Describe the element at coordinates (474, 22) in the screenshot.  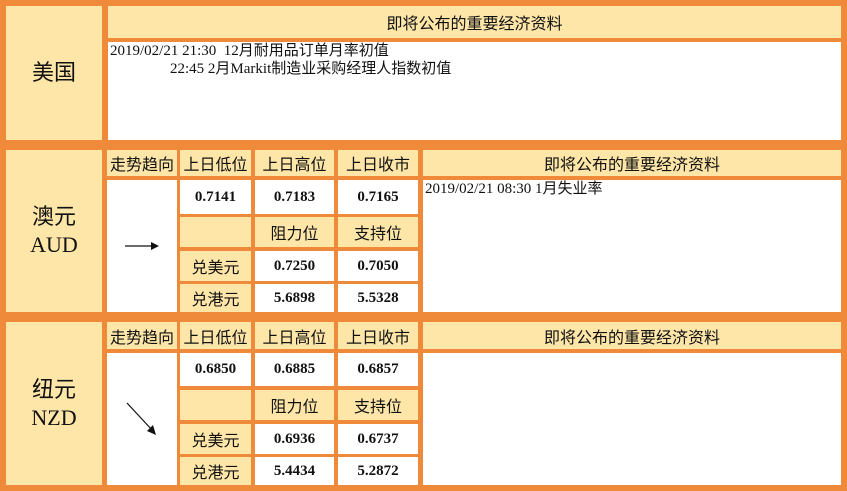
I see `us-news-header: 即将公布的重要经济资料` at that location.